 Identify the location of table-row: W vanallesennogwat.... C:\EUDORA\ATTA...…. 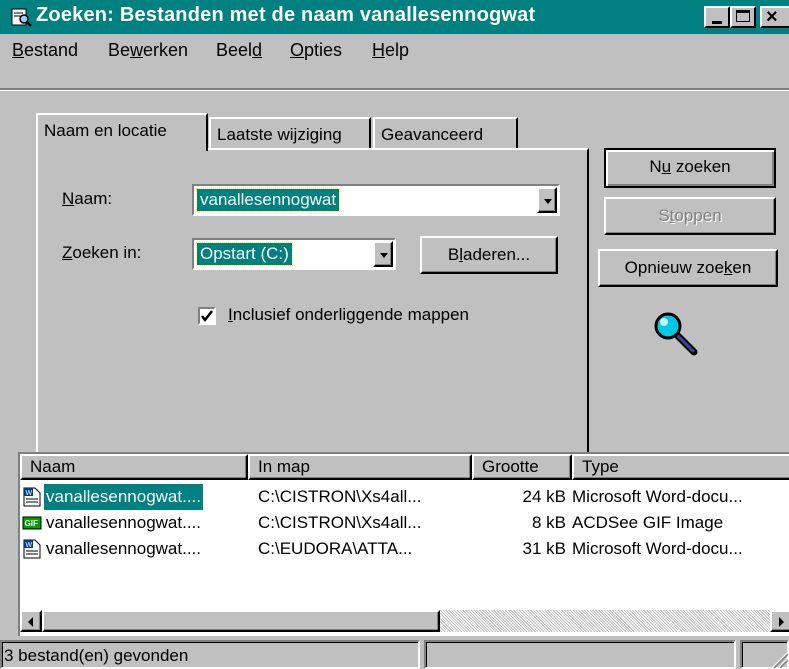
(404, 549).